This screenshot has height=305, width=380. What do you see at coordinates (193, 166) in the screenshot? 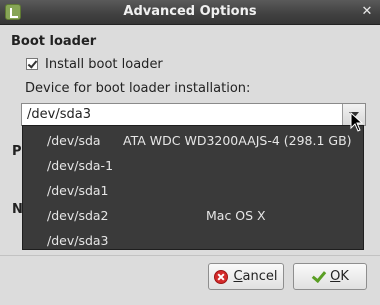
I see `dropdown-option-sda-1: /dev/sda-1` at bounding box center [193, 166].